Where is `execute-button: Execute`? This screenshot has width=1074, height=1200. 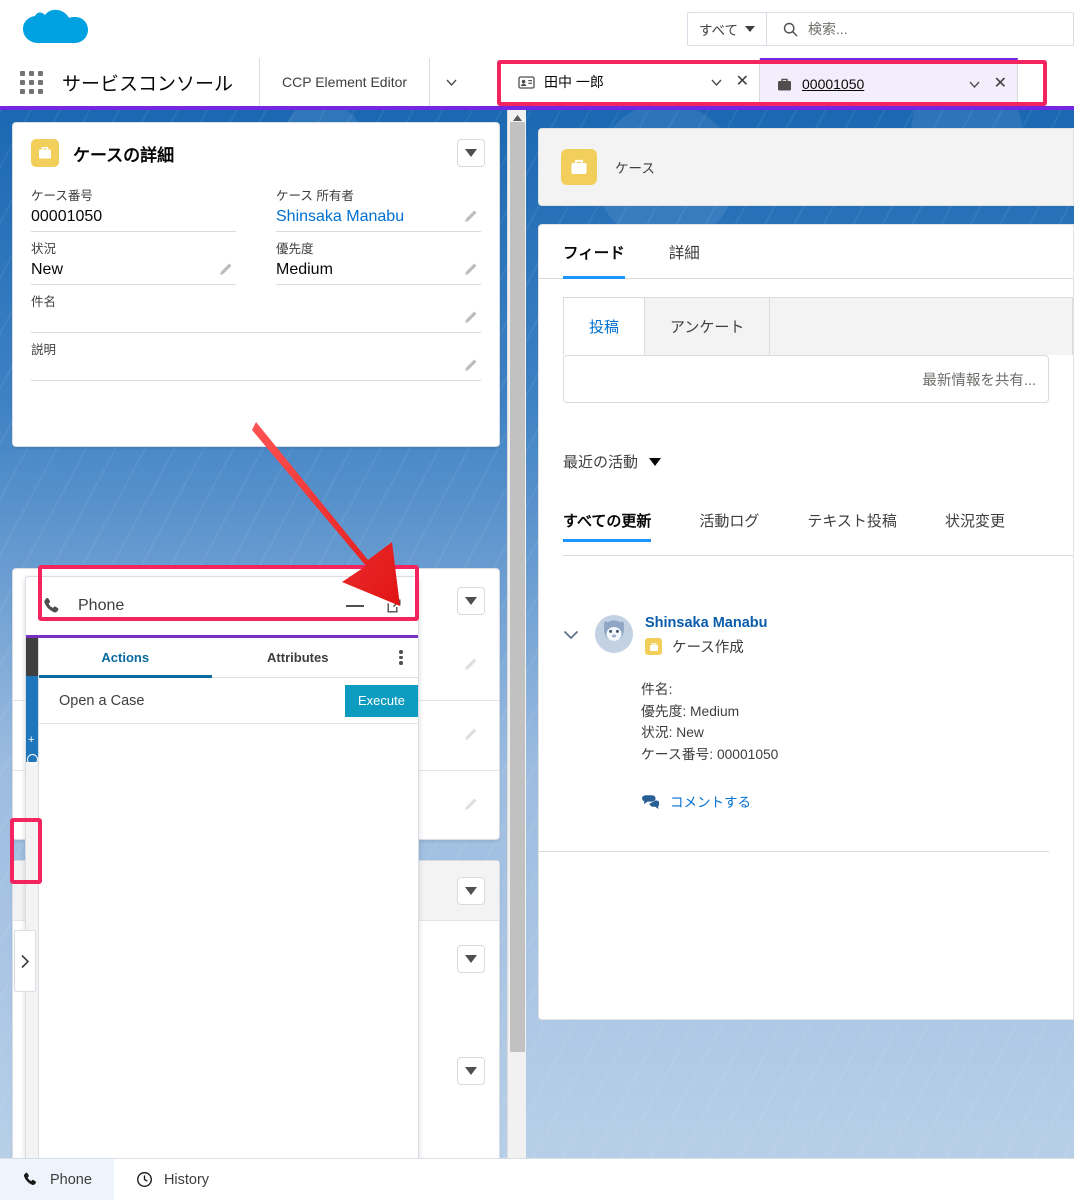
execute-button: Execute is located at coordinates (381, 700).